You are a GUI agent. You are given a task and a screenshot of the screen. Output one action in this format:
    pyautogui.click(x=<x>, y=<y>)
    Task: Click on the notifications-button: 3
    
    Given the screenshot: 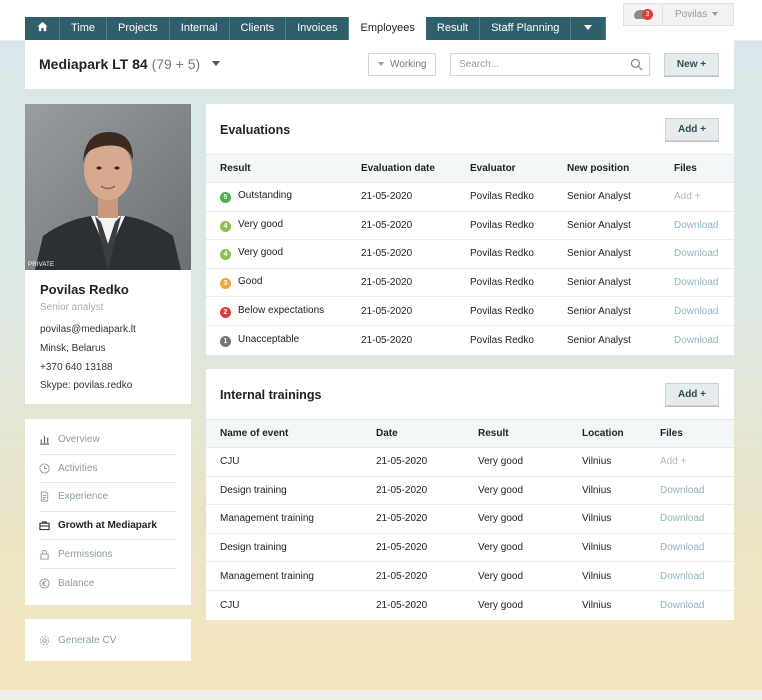 What is the action you would take?
    pyautogui.click(x=643, y=14)
    